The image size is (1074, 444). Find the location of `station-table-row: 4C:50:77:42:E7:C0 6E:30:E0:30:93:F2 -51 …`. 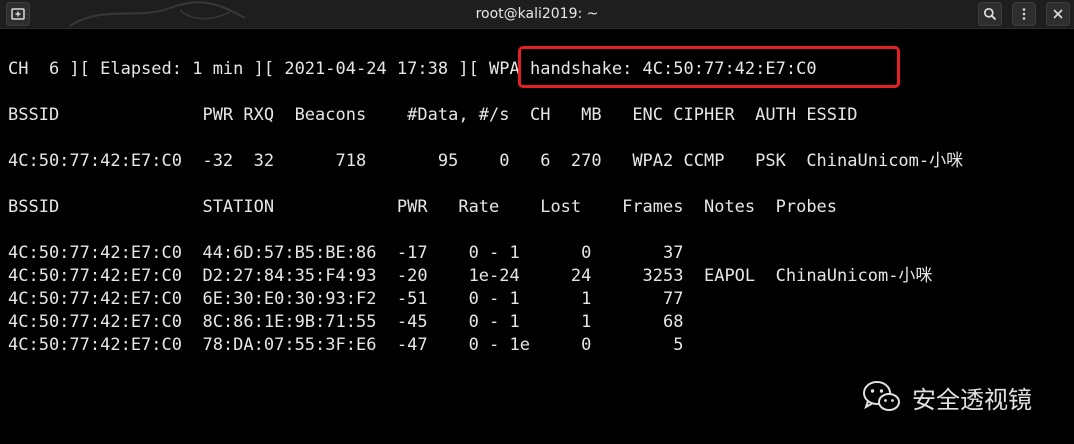

station-table-row: 4C:50:77:42:E7:C0 6E:30:E0:30:93:F2 -51 … is located at coordinates (346, 299).